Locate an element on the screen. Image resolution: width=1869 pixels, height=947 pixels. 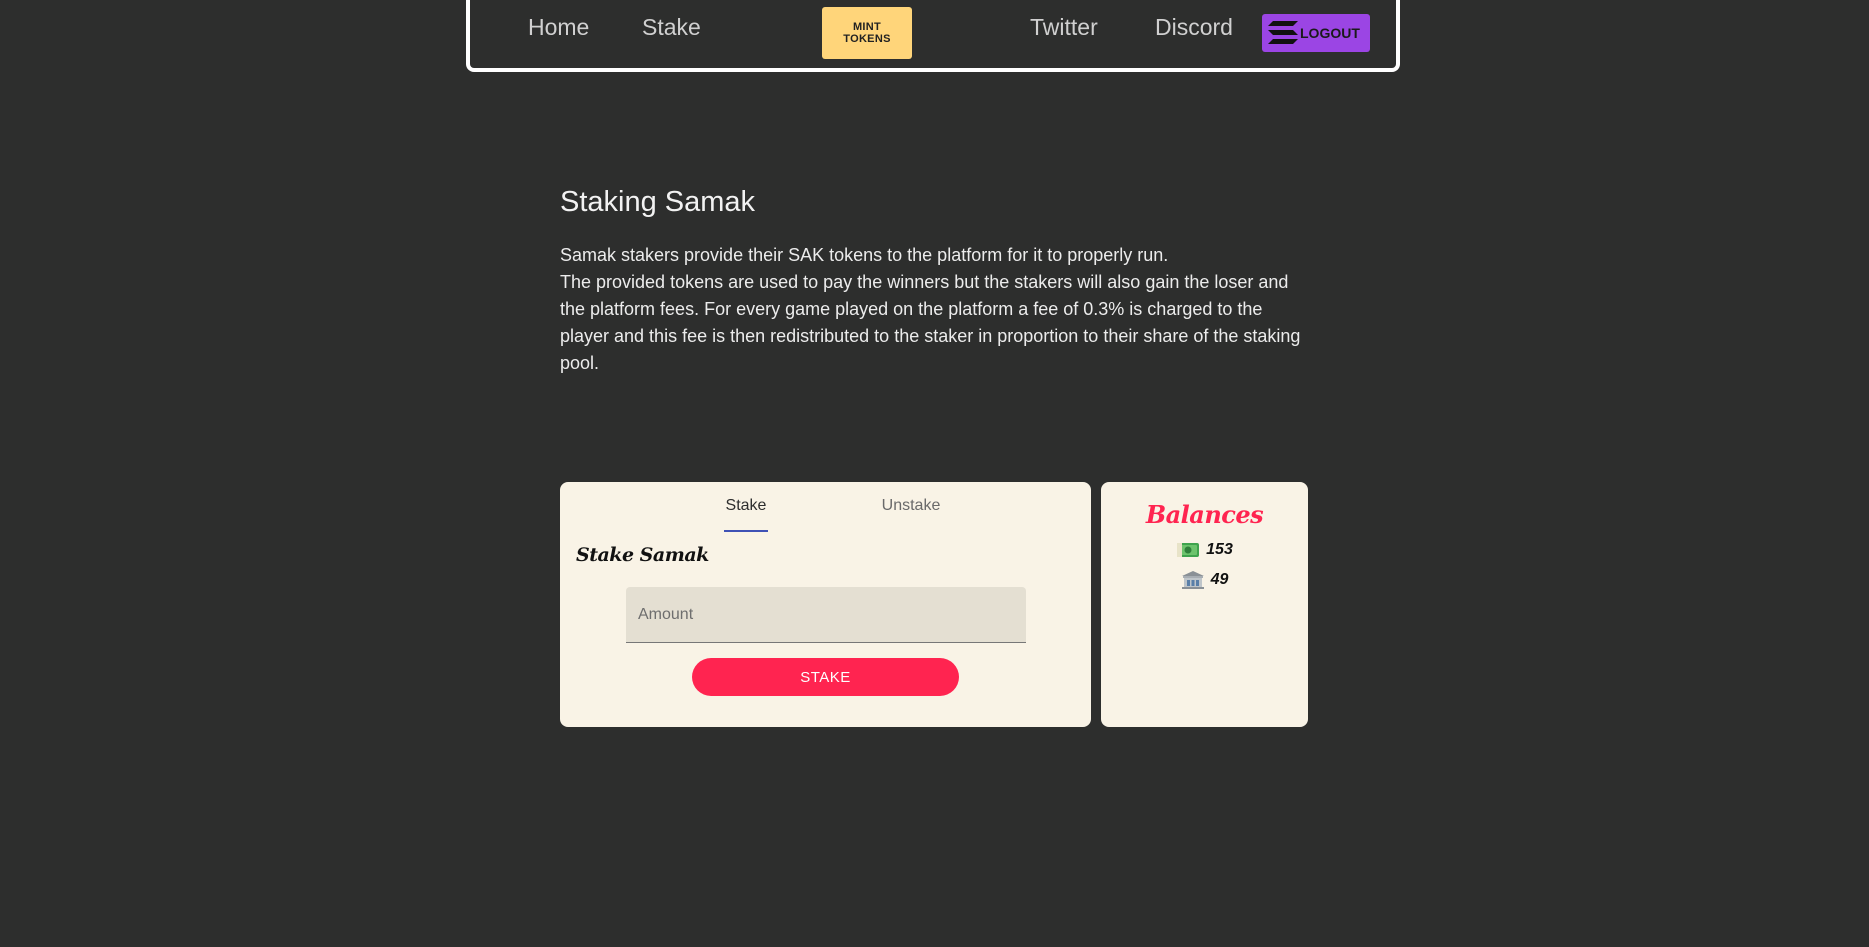
stake-heading: Stake Samak is located at coordinates (642, 555).